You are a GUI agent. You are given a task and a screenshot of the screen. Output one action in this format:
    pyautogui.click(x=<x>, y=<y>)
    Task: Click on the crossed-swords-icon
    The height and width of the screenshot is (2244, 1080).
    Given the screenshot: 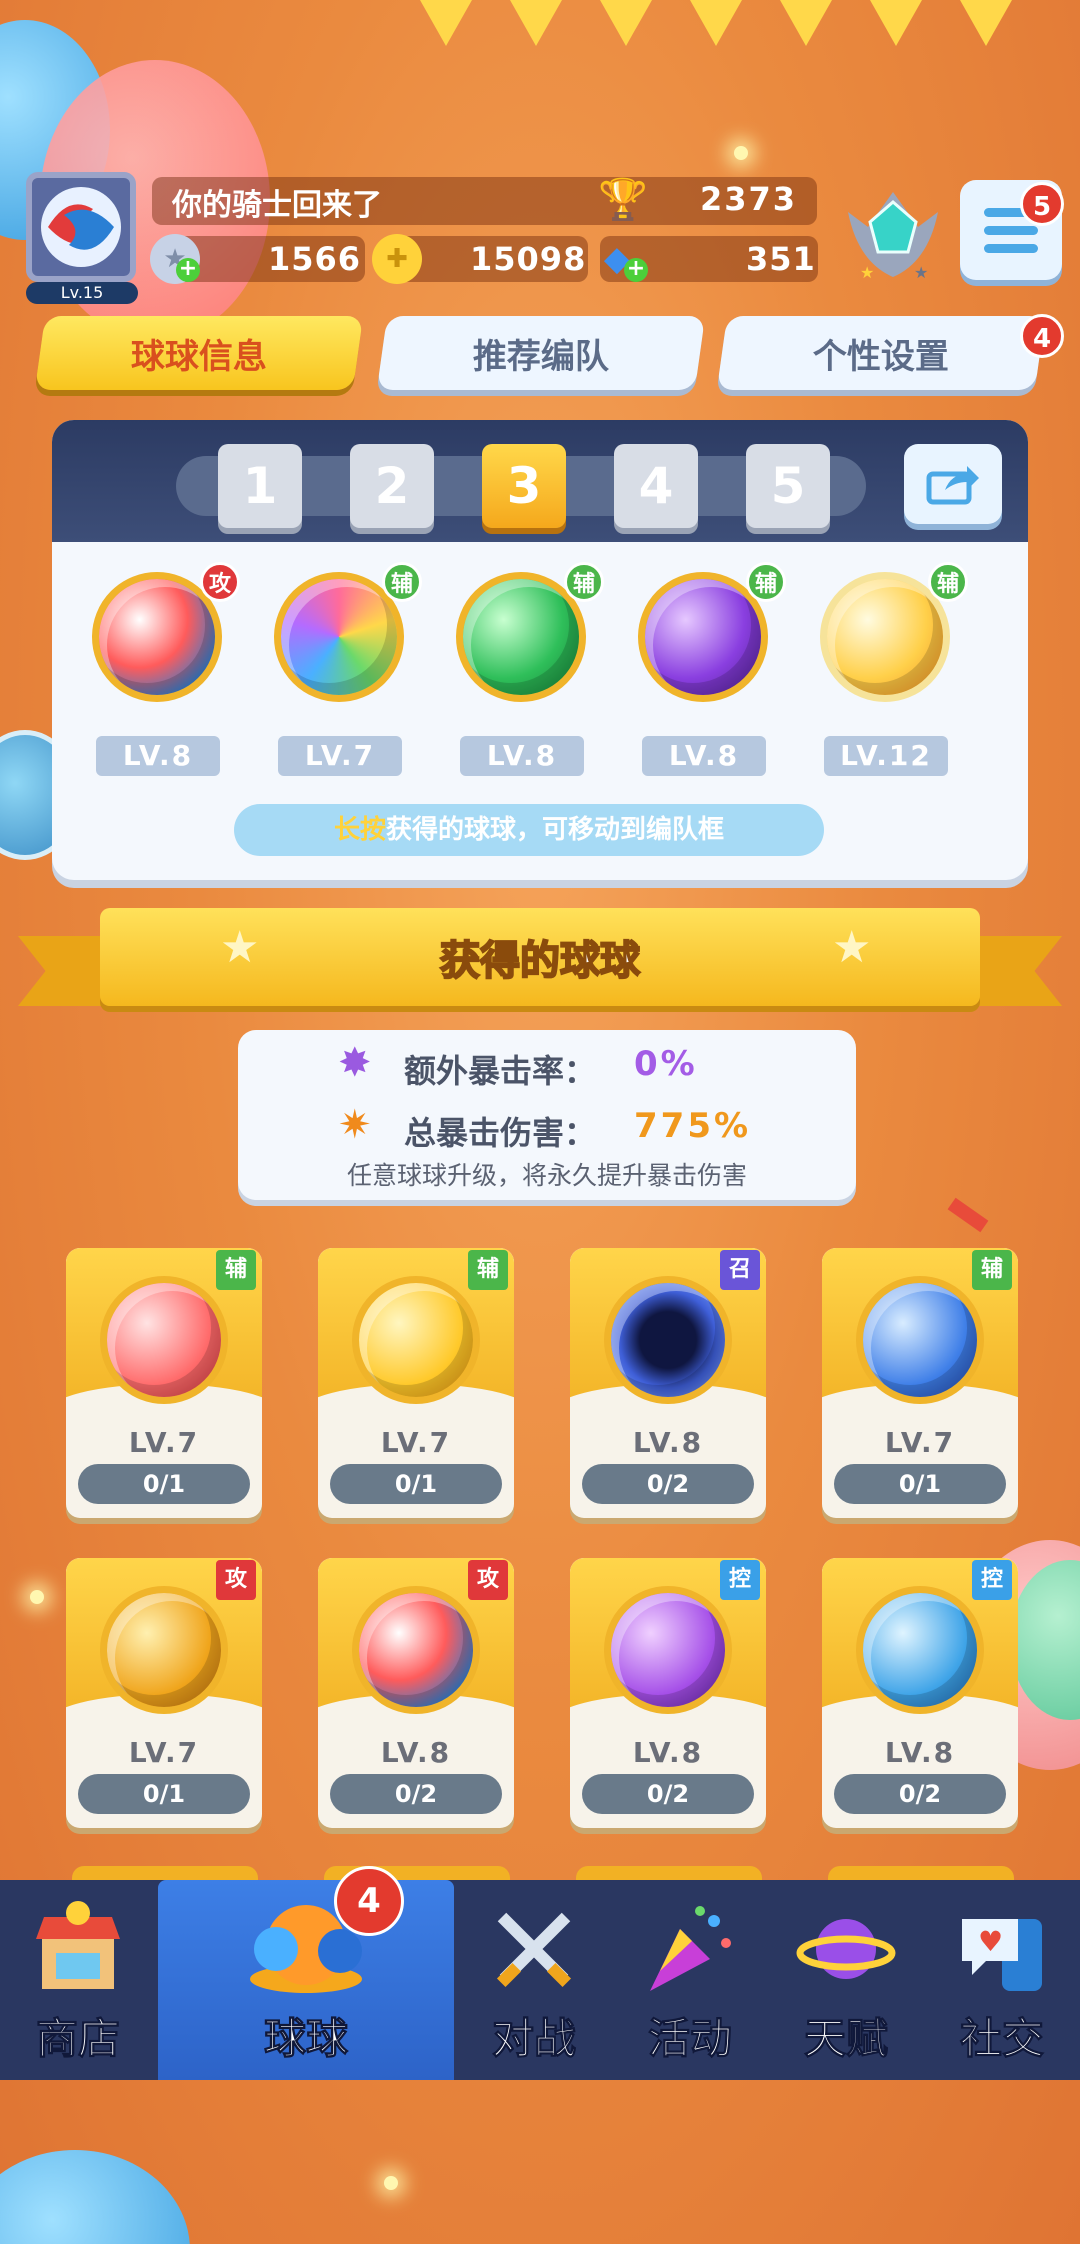 What is the action you would take?
    pyautogui.click(x=534, y=1949)
    